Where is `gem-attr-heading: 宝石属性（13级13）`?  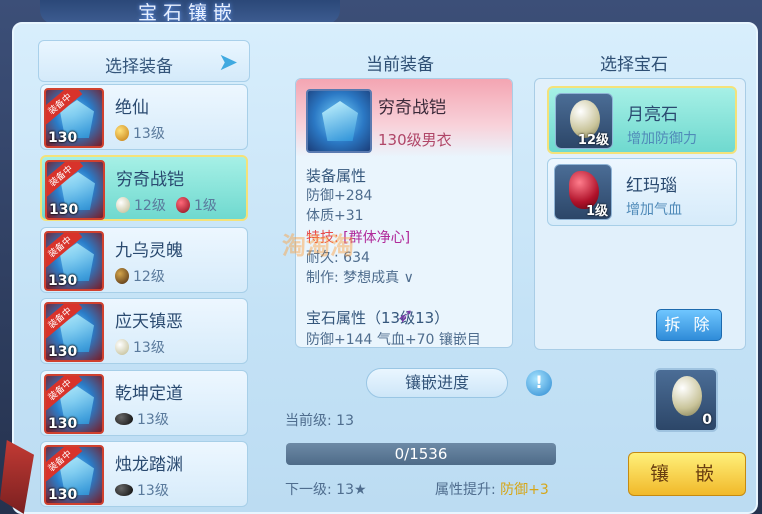
gem-attr-heading: 宝石属性（13级13） is located at coordinates (378, 318).